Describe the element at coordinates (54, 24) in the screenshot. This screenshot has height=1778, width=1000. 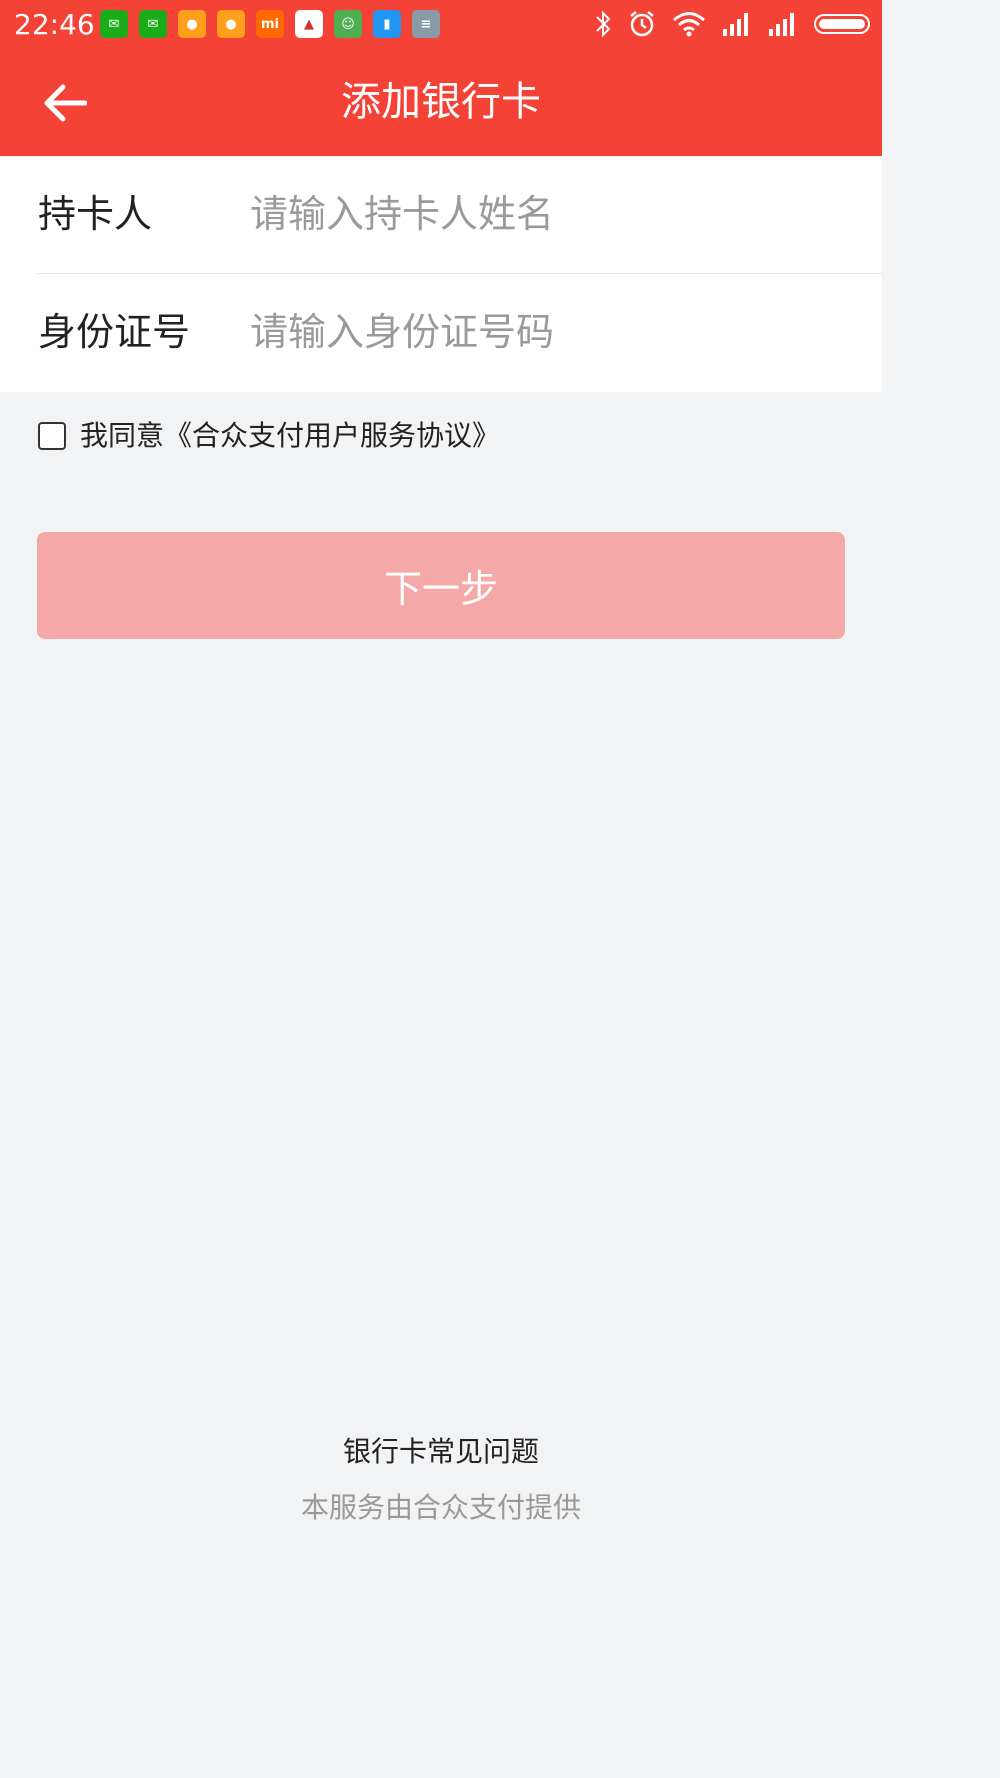
I see `status-time: 22:46` at that location.